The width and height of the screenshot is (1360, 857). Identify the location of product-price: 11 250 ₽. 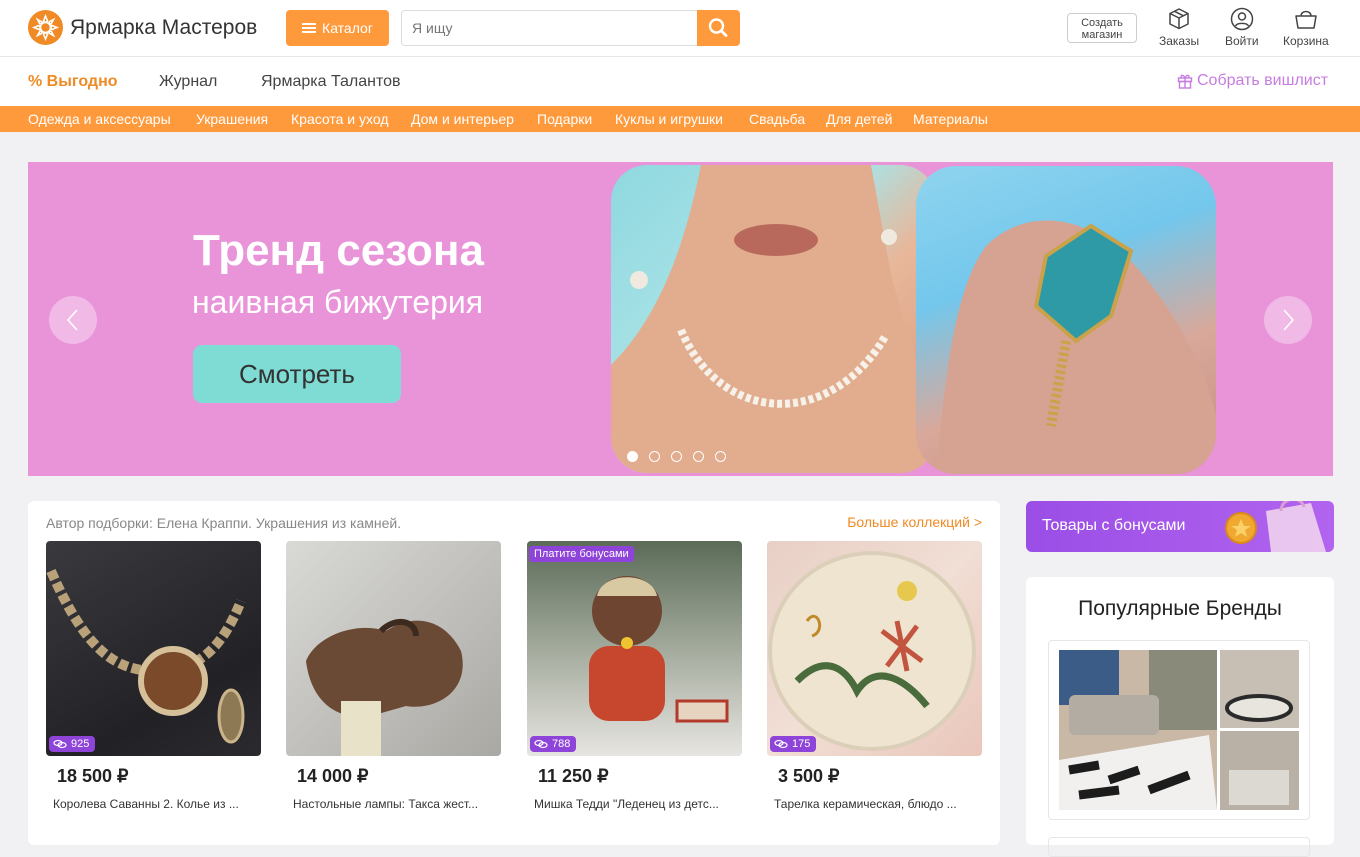
(573, 776).